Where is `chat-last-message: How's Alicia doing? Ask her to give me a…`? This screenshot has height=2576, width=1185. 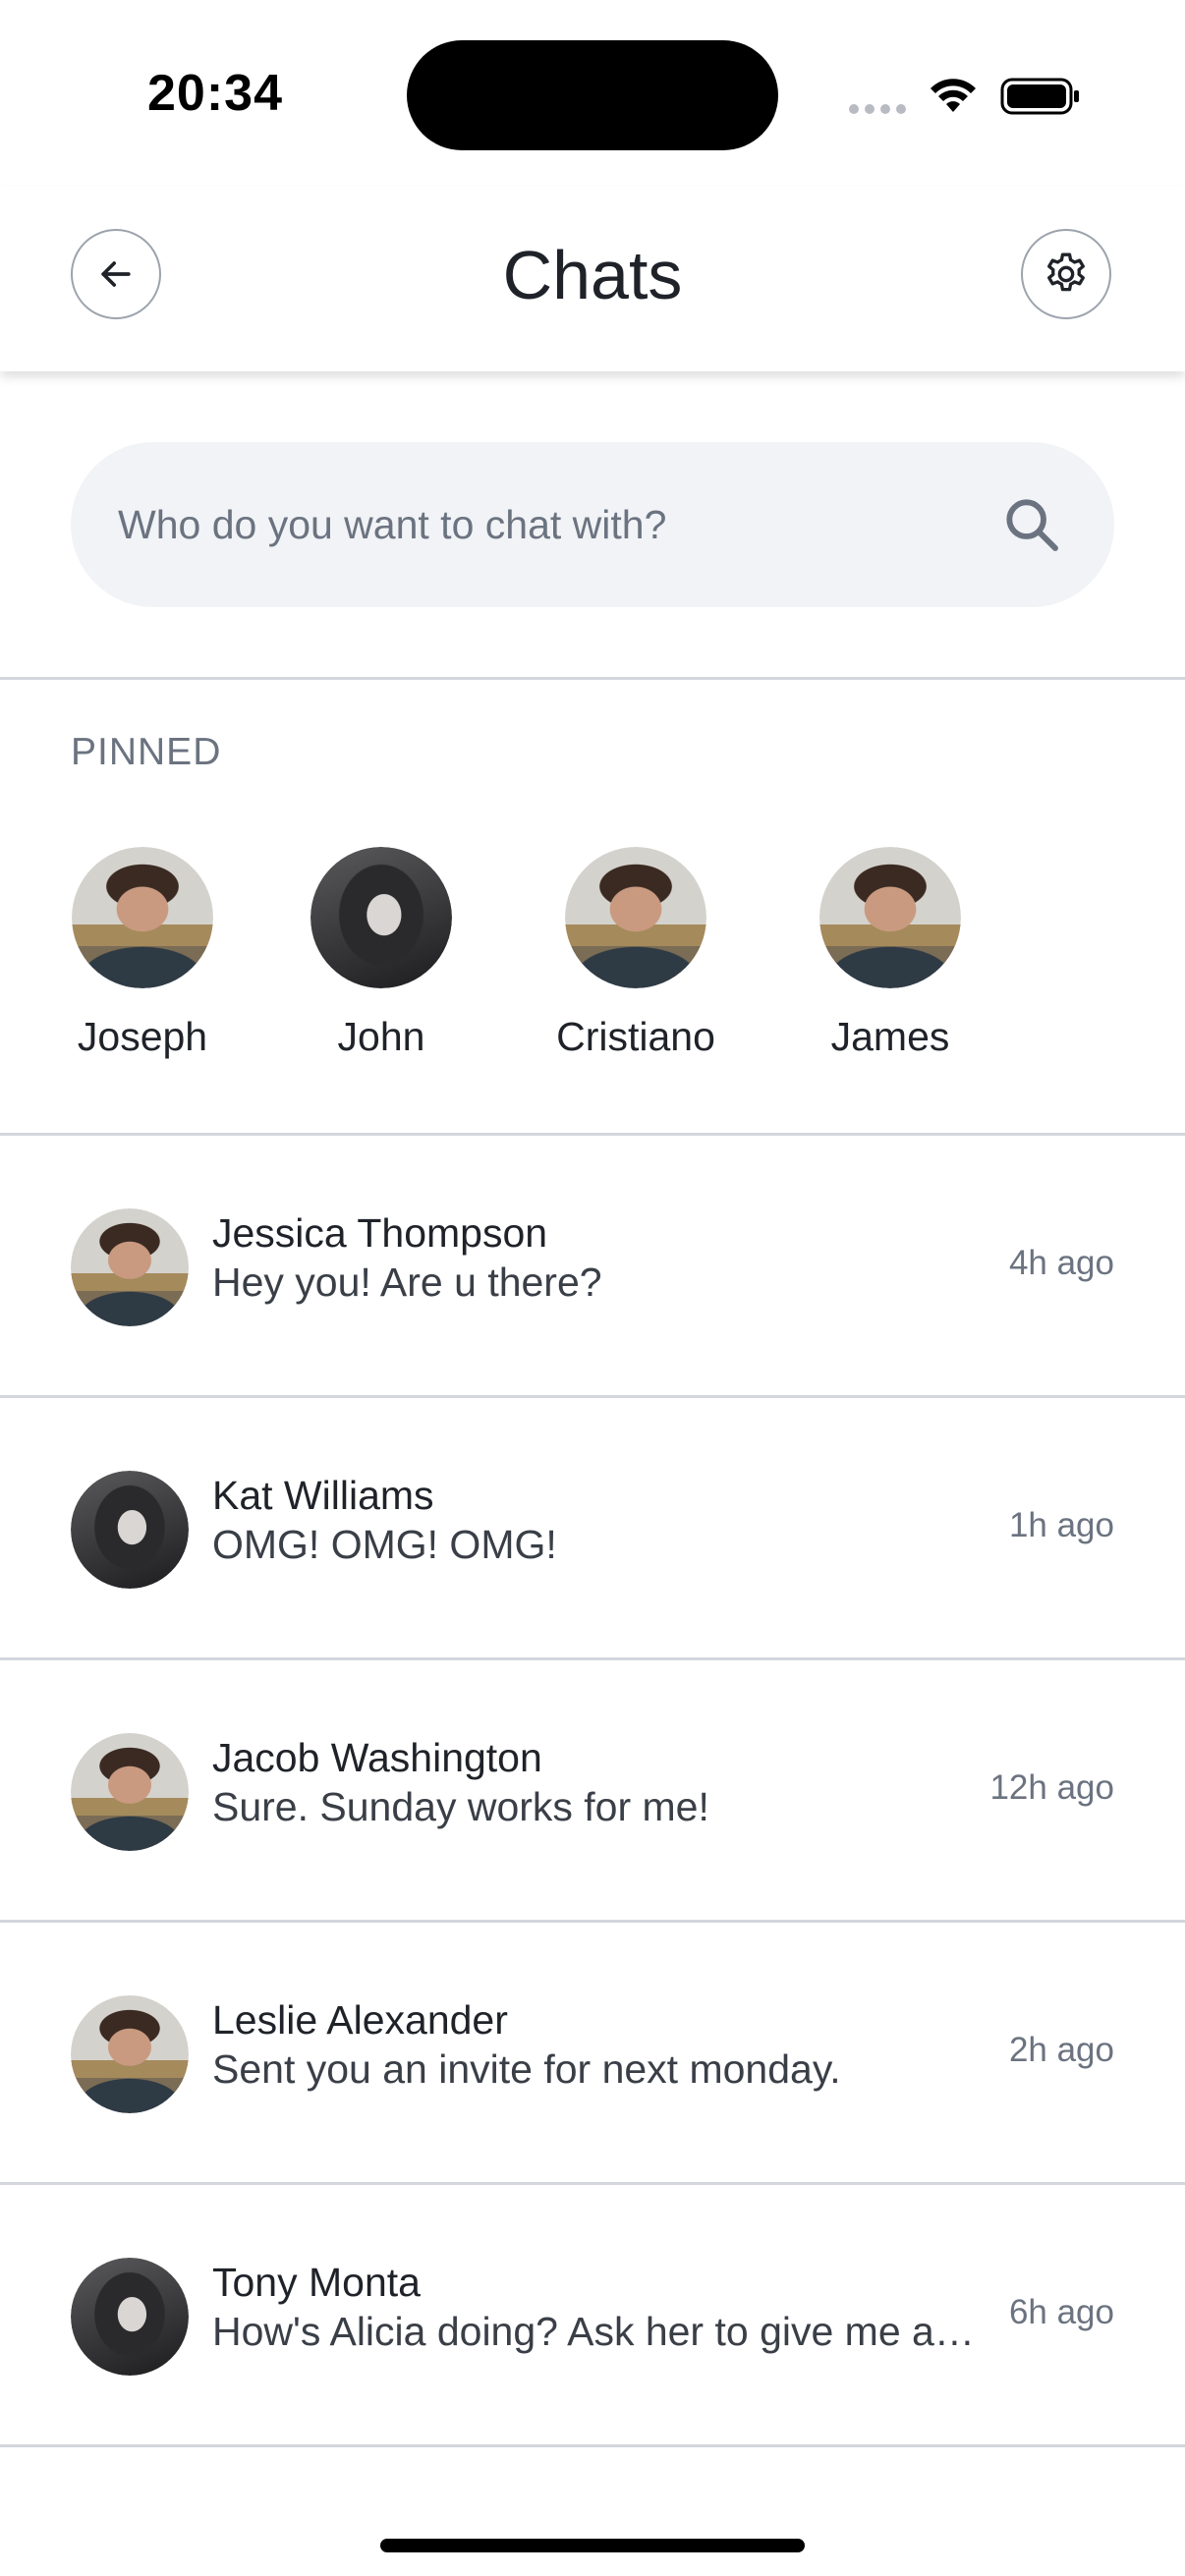 chat-last-message: How's Alicia doing? Ask her to give me a… is located at coordinates (596, 2331).